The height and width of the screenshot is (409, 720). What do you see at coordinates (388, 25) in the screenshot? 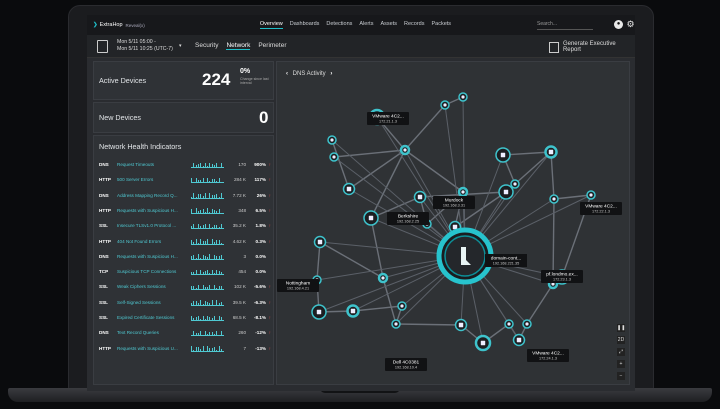
I see `nav-assets: Assets` at bounding box center [388, 25].